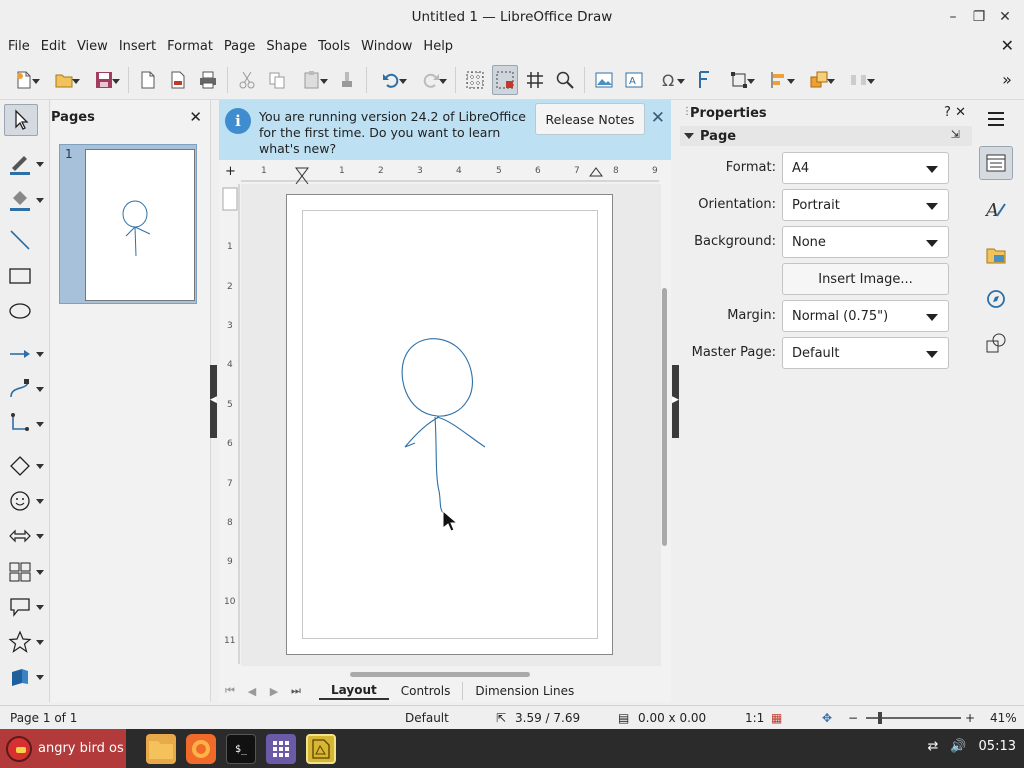 This screenshot has height=768, width=1024. What do you see at coordinates (25, 642) in the screenshot?
I see `stars-tool` at bounding box center [25, 642].